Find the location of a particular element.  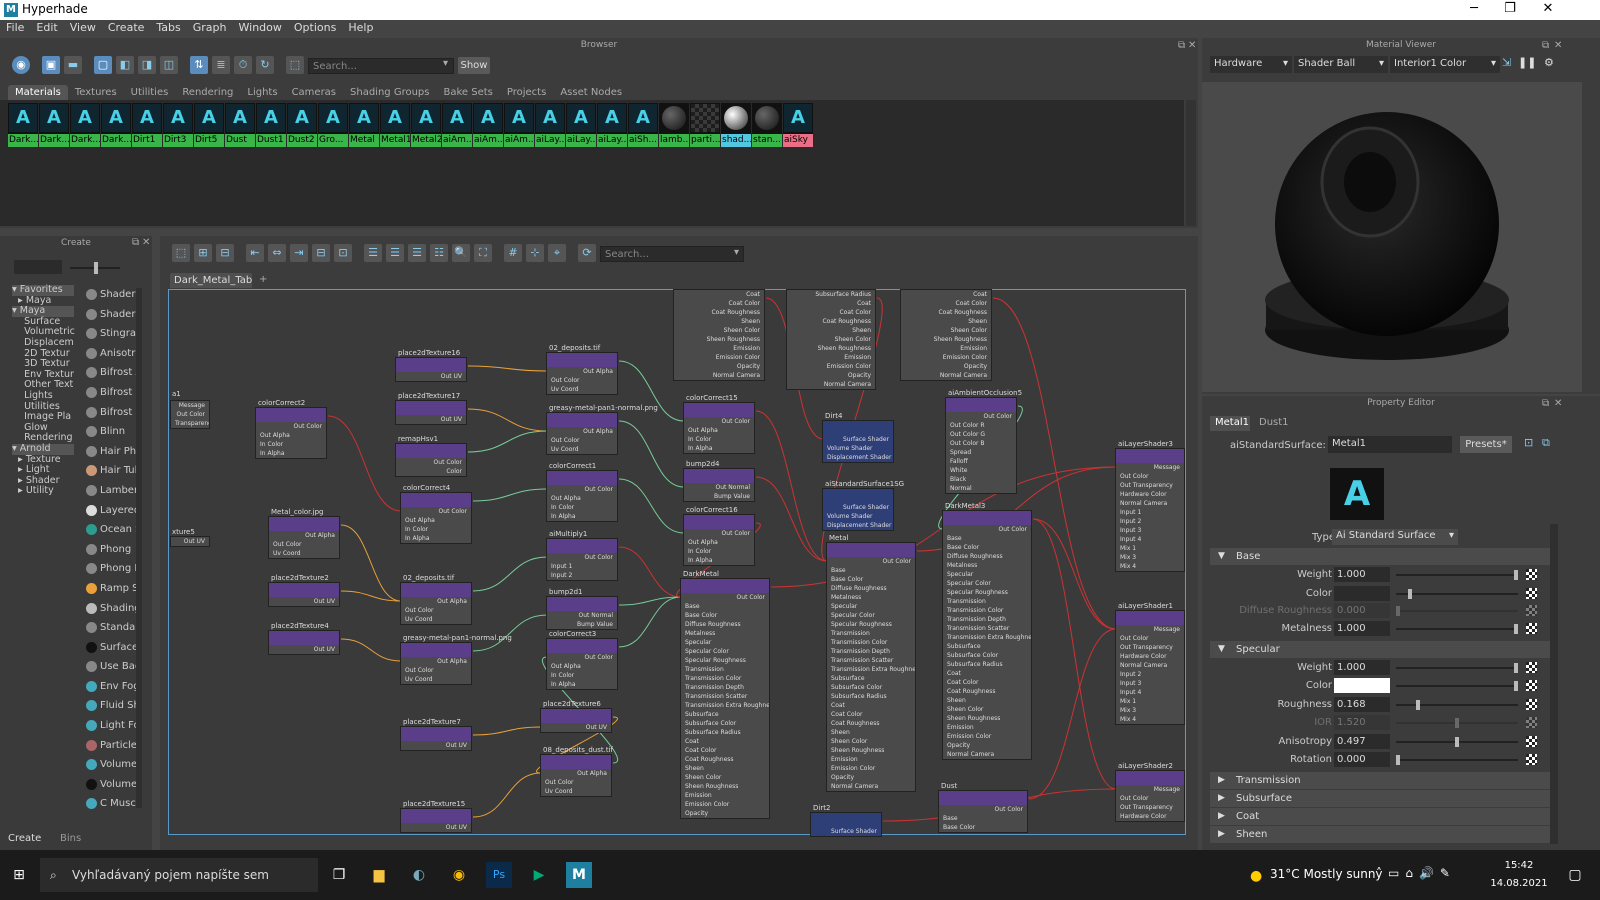

shader-node: Out UV is located at coordinates (190, 541).